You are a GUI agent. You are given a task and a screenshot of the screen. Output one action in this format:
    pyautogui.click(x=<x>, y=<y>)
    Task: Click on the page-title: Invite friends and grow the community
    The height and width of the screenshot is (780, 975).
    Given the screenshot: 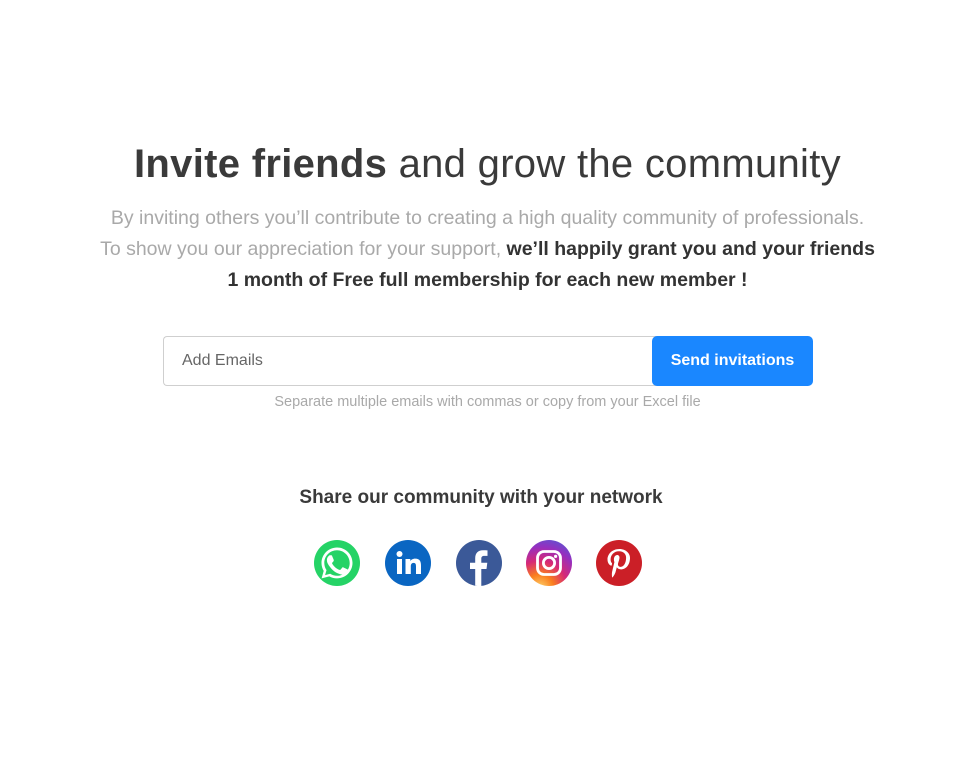 What is the action you would take?
    pyautogui.click(x=487, y=164)
    